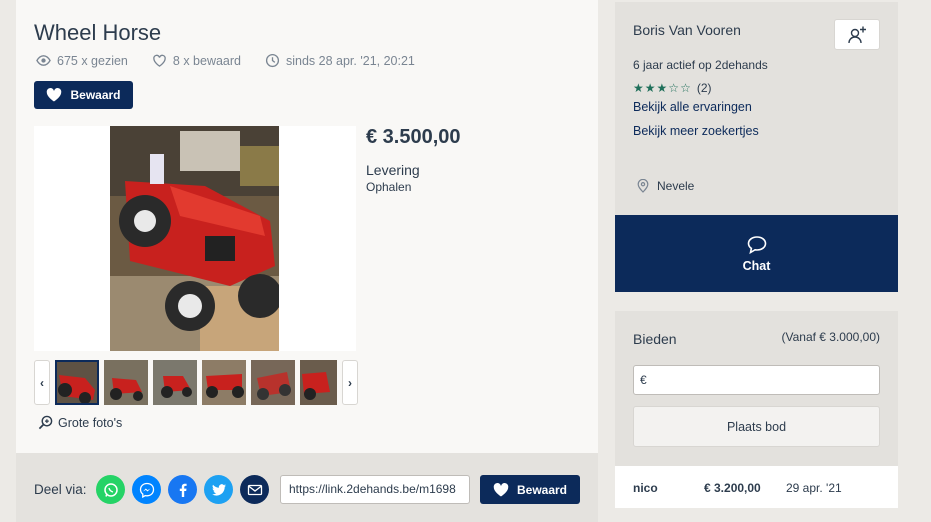 This screenshot has width=931, height=522. I want to click on facebook-icon, so click(183, 490).